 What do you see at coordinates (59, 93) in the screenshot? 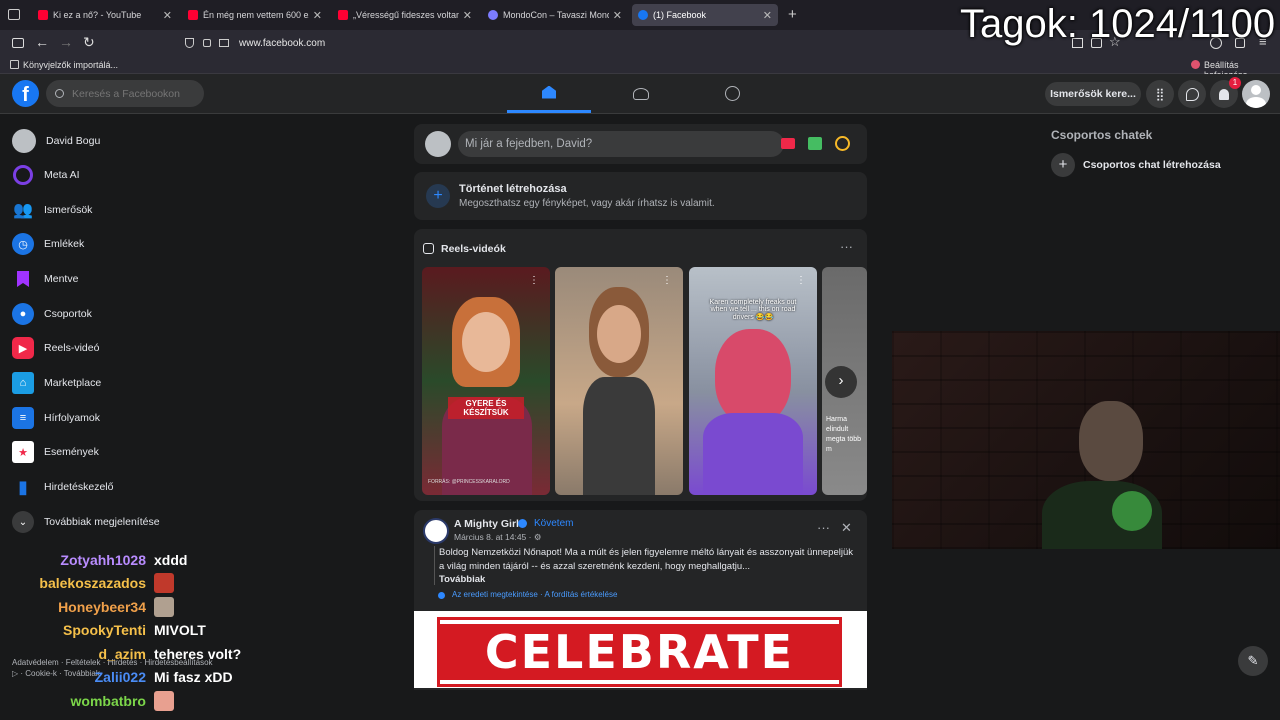
I see `search-icon` at bounding box center [59, 93].